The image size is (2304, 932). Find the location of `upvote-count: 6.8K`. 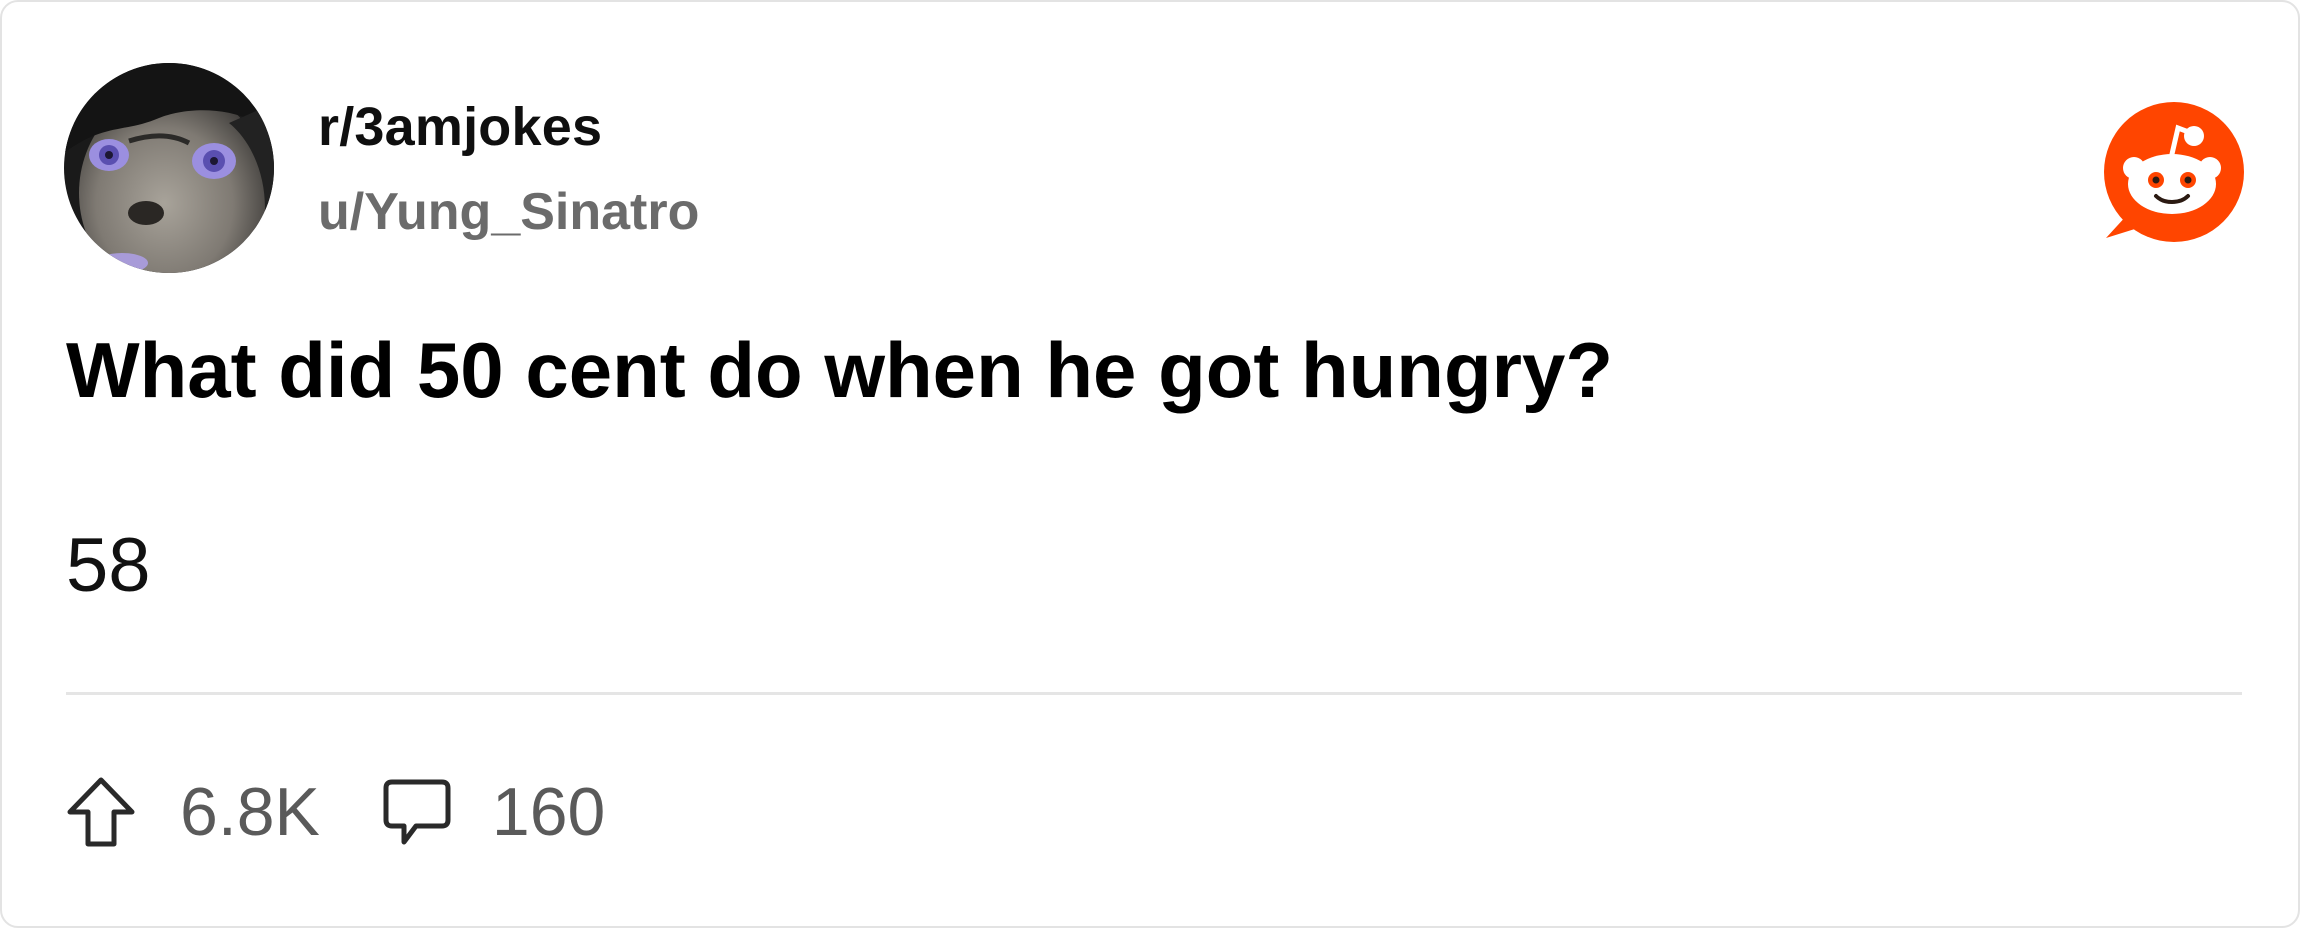

upvote-count: 6.8K is located at coordinates (250, 812).